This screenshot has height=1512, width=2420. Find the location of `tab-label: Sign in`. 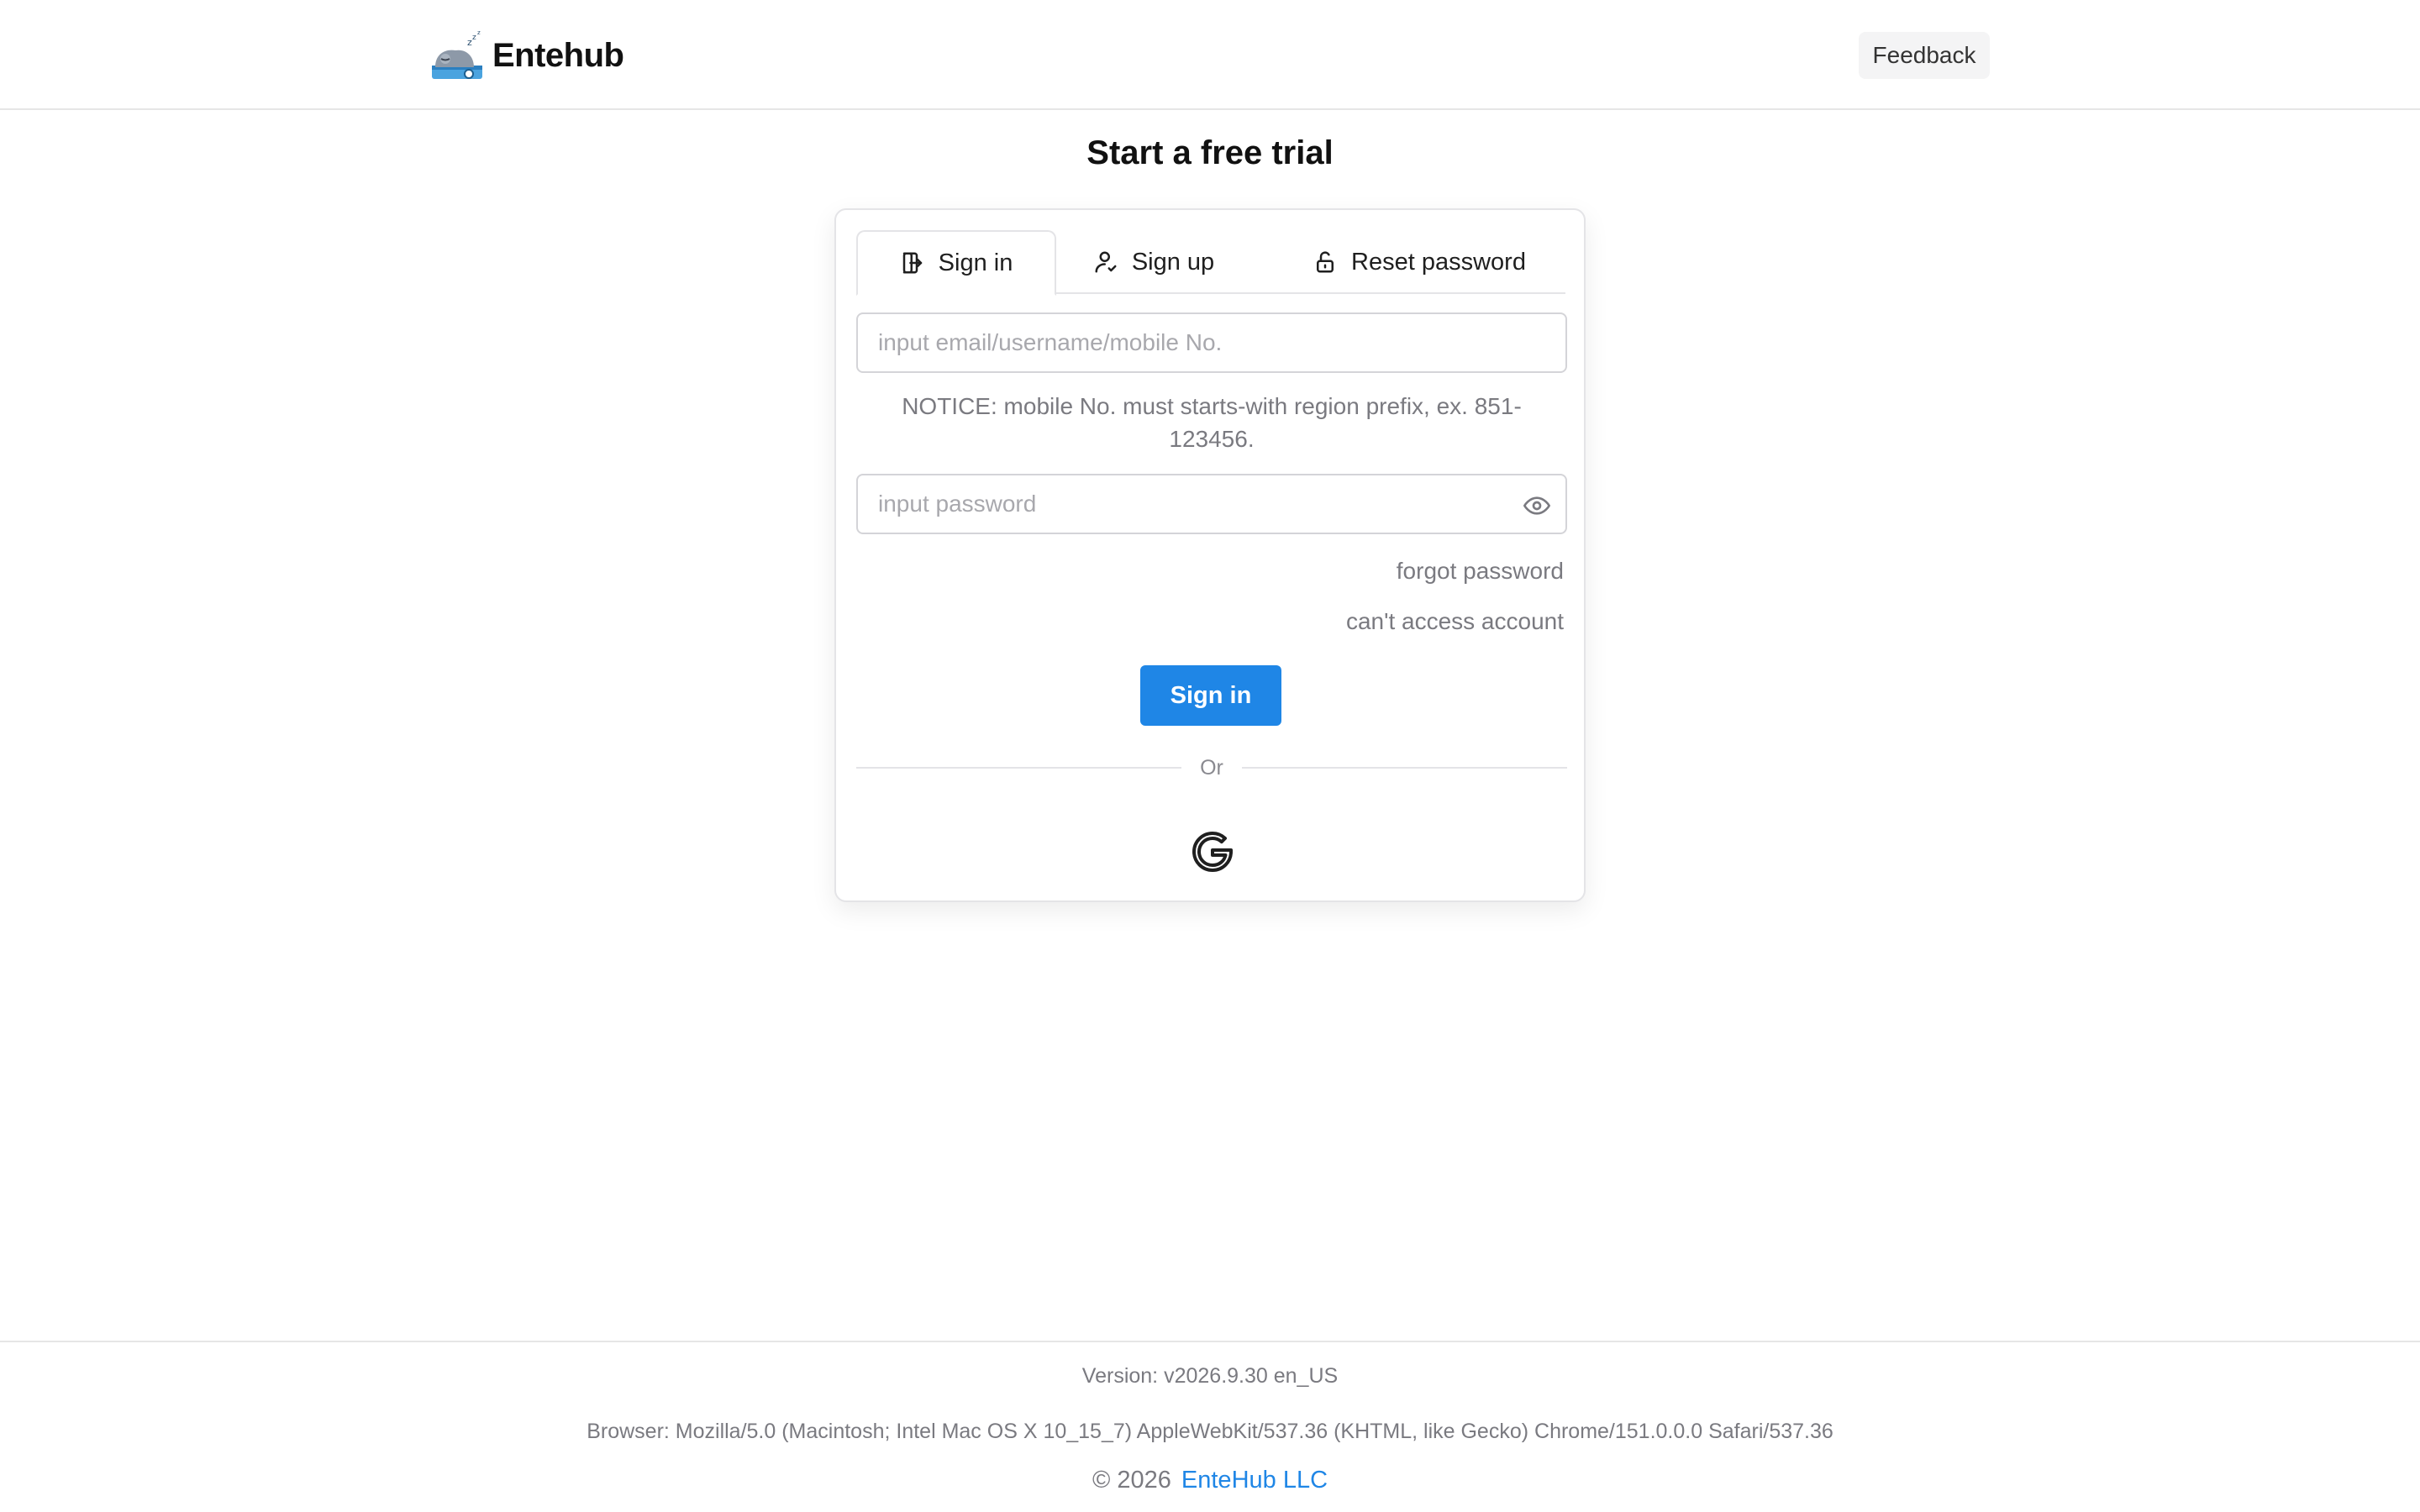

tab-label: Sign in is located at coordinates (975, 262).